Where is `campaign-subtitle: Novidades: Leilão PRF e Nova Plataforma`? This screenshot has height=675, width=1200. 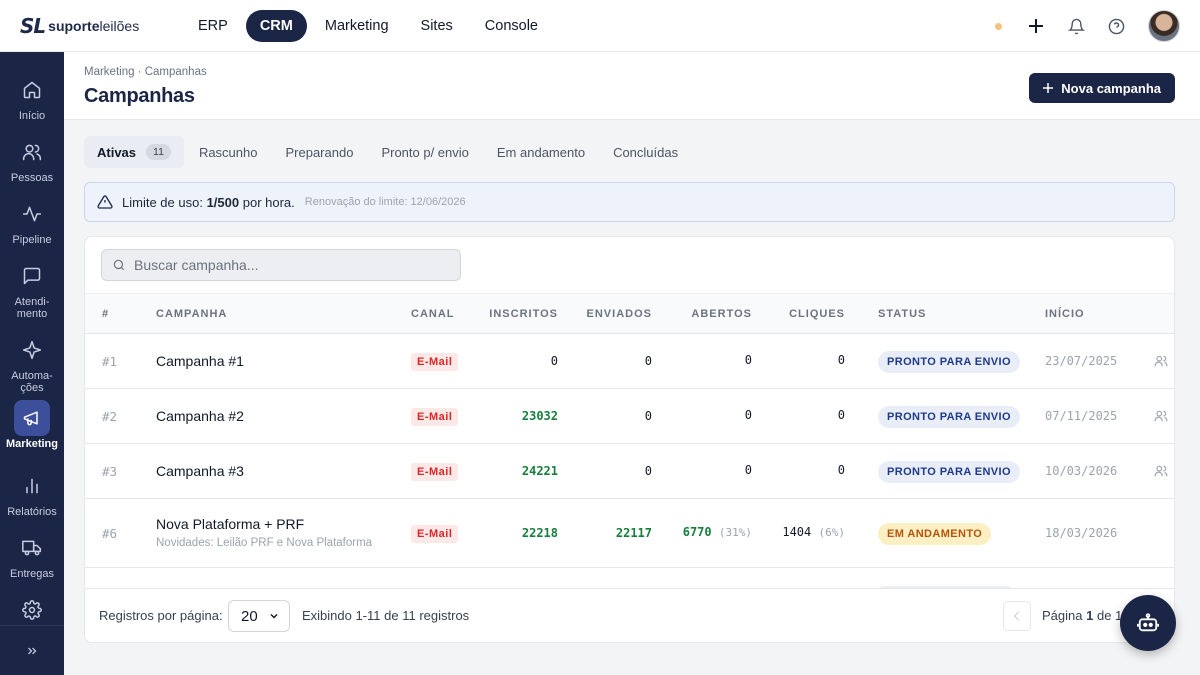 campaign-subtitle: Novidades: Leilão PRF e Nova Plataforma is located at coordinates (264, 542).